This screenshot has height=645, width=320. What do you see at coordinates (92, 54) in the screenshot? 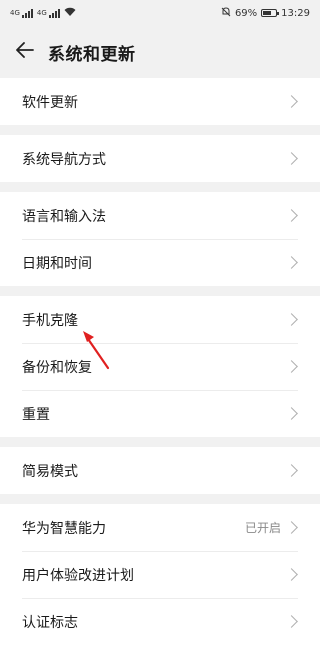
I see `page-title: 系统和更新` at bounding box center [92, 54].